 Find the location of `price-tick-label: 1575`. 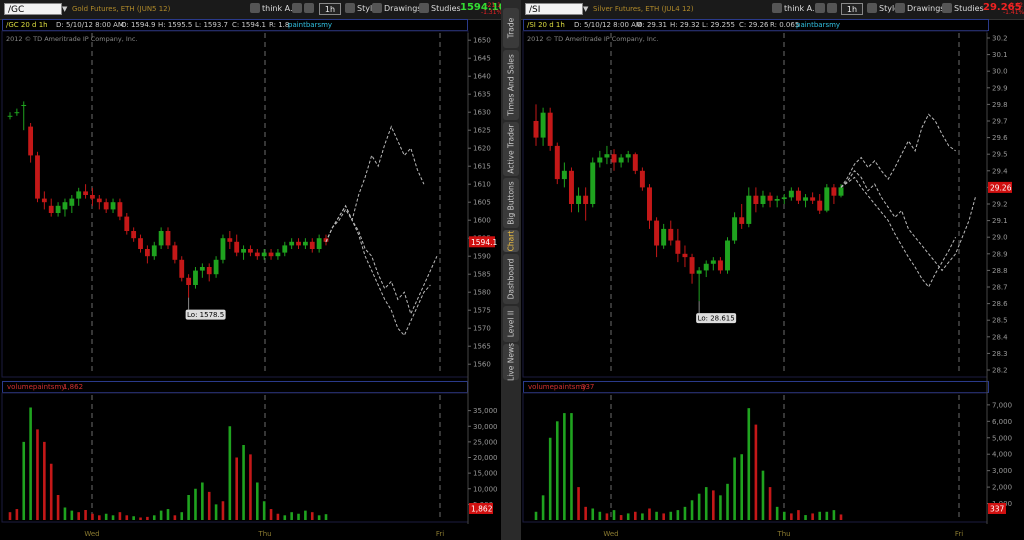

price-tick-label: 1575 is located at coordinates (482, 311).